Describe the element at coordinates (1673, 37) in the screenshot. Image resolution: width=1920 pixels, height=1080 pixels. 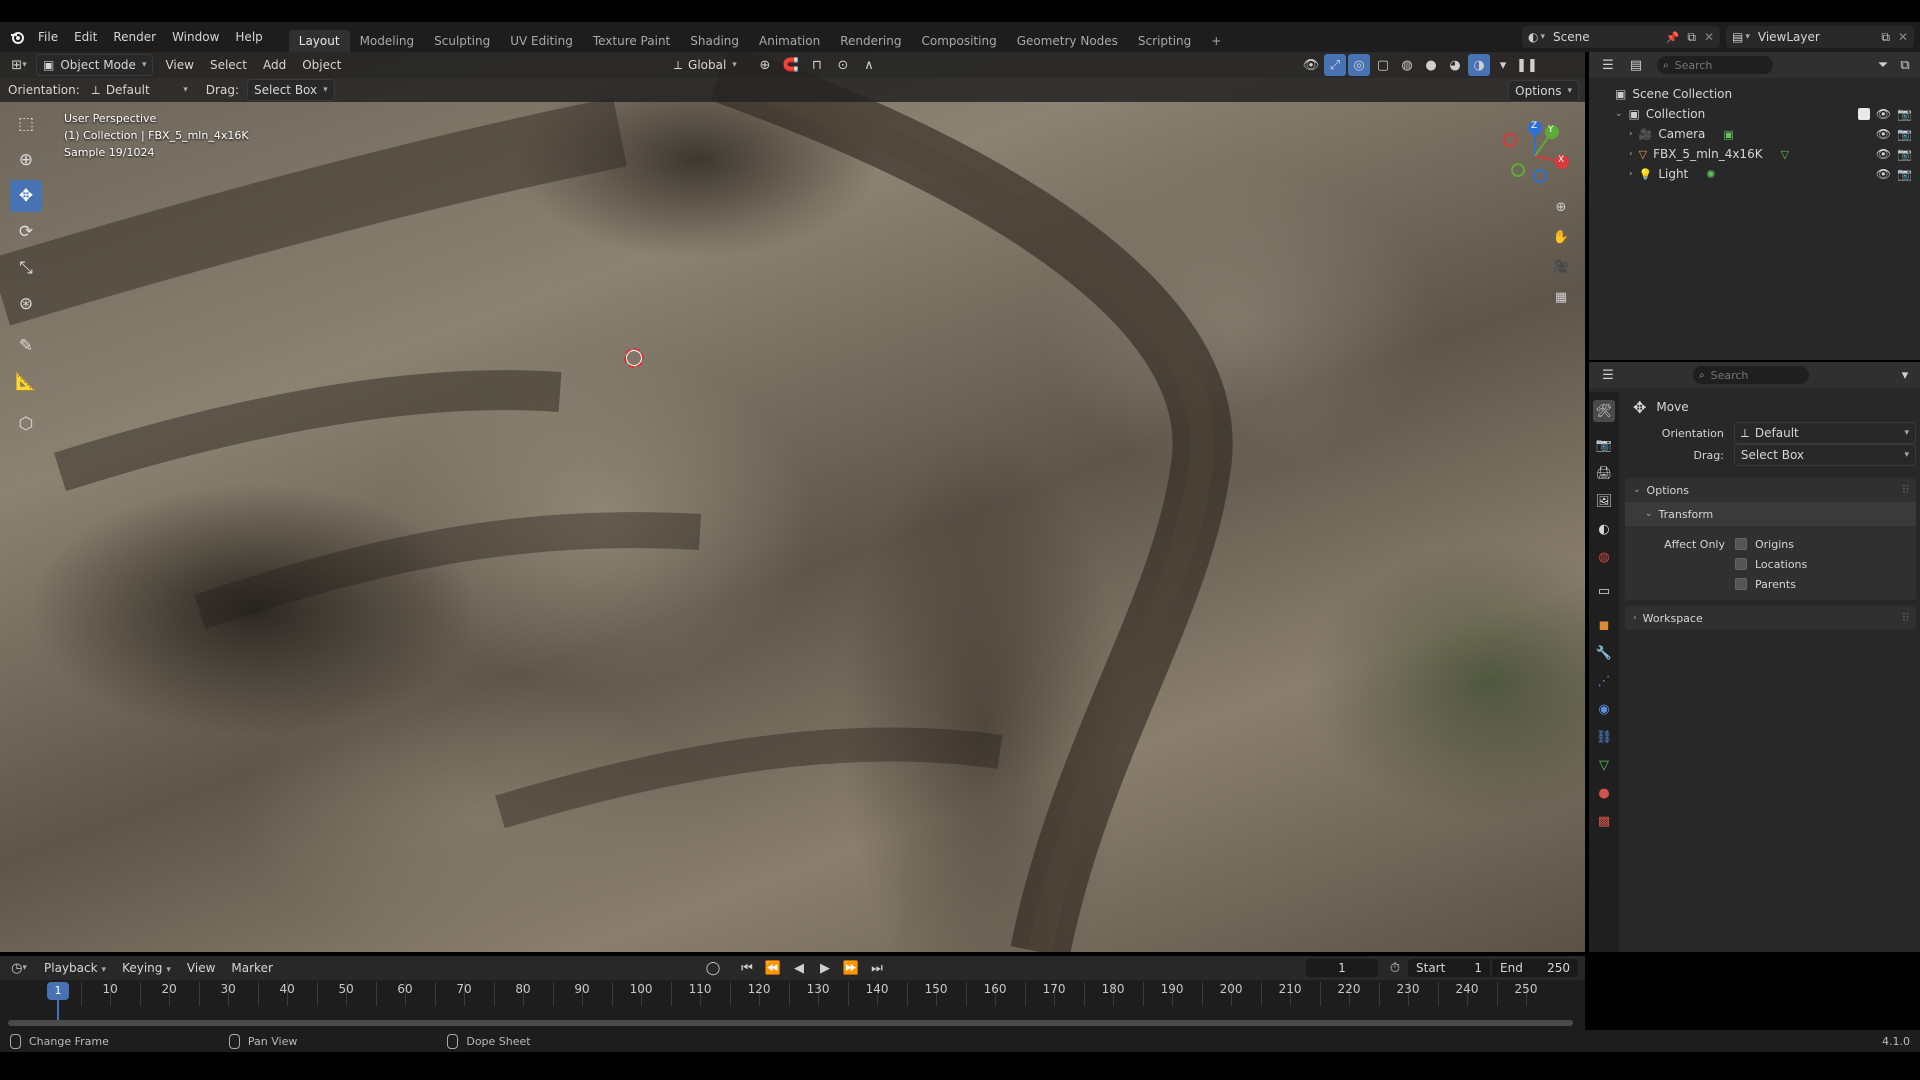
I see `pin-icon: 📌` at that location.